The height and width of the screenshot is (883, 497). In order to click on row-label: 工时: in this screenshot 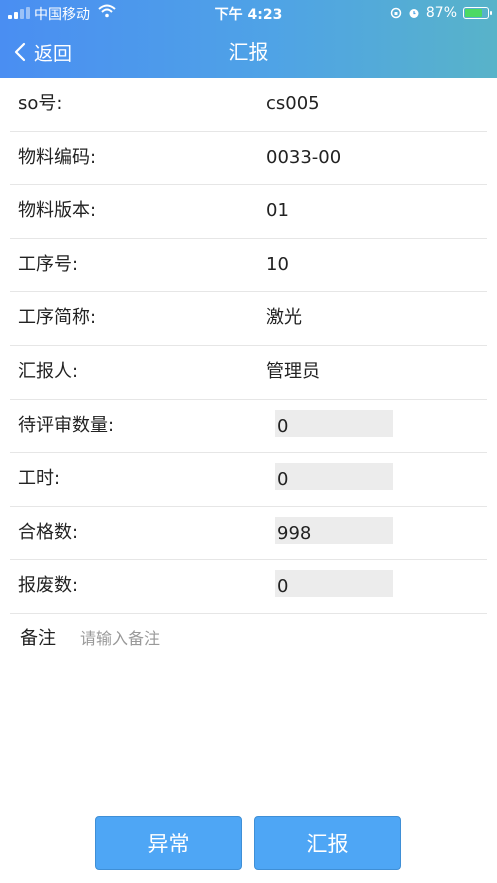, I will do `click(39, 479)`.